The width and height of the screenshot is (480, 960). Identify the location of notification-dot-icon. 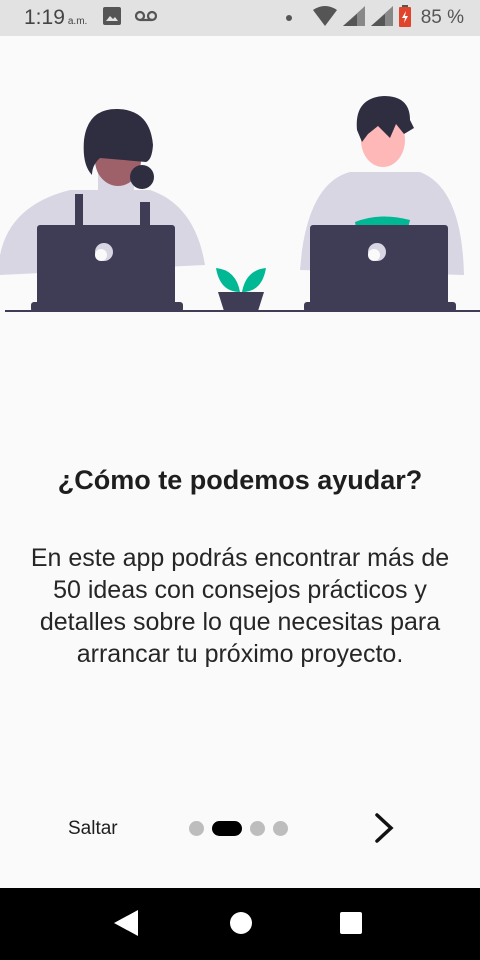
(289, 18).